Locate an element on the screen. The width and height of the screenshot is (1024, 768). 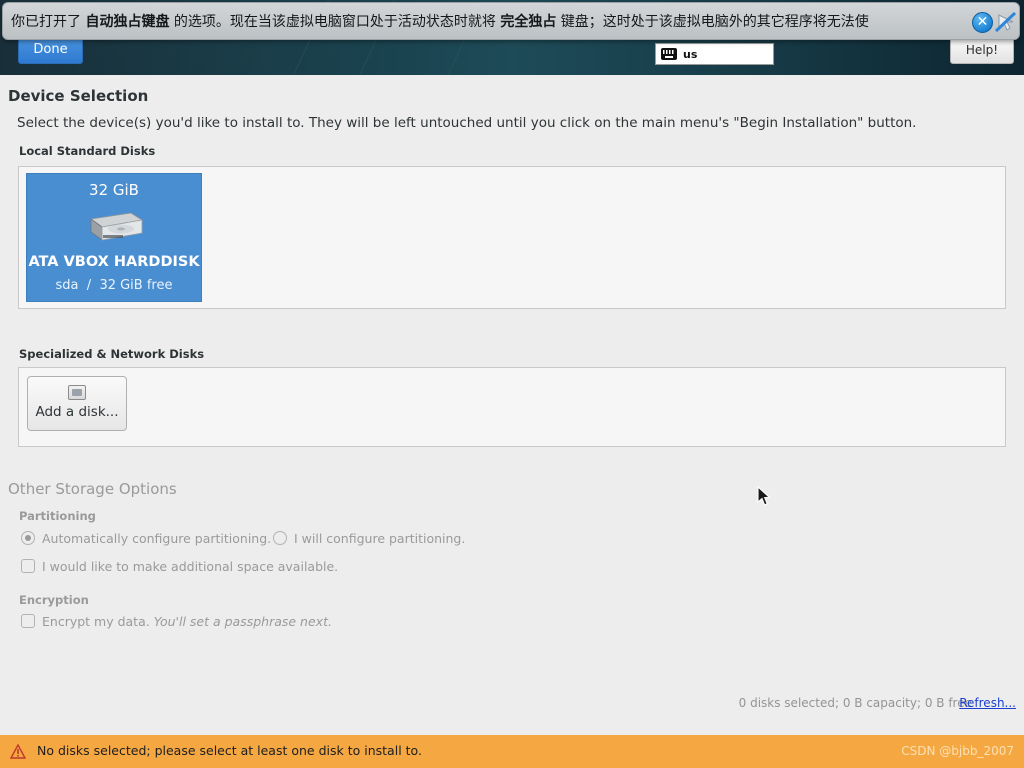
disk-free: 32 GiB free is located at coordinates (136, 285).